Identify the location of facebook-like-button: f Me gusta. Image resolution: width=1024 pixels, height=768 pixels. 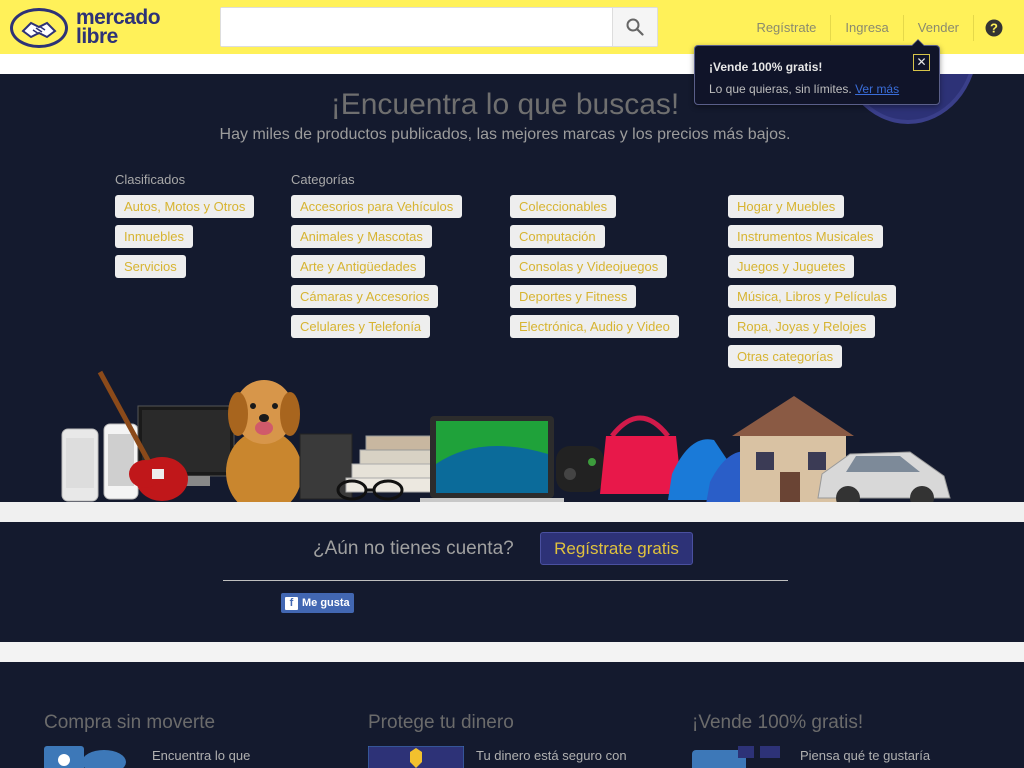
(317, 603).